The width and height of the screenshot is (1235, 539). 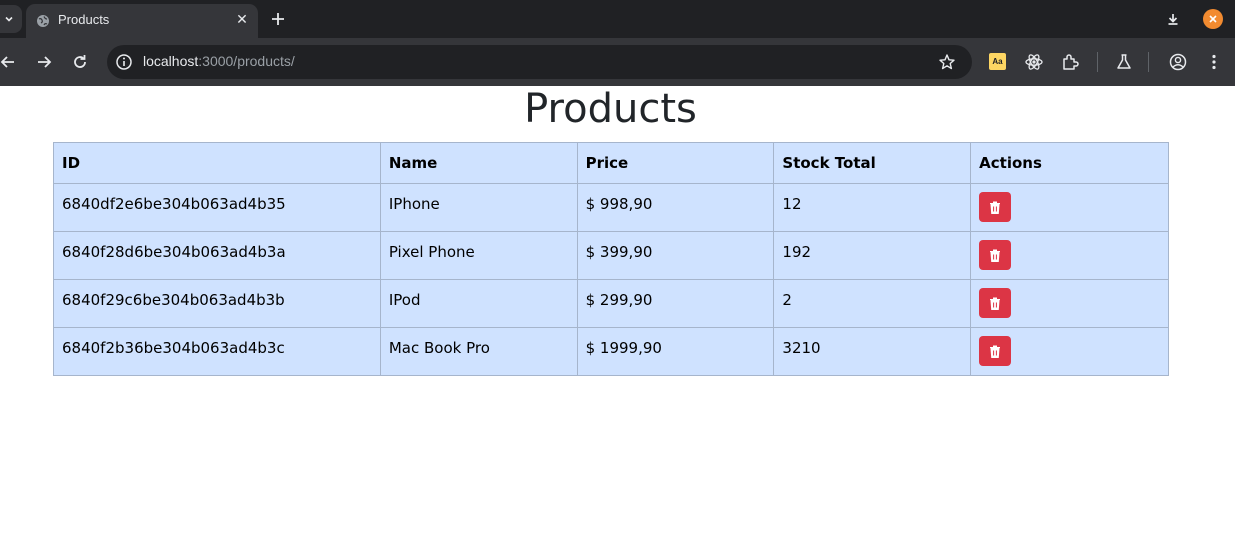 What do you see at coordinates (478, 303) in the screenshot?
I see `cell-name: IPod` at bounding box center [478, 303].